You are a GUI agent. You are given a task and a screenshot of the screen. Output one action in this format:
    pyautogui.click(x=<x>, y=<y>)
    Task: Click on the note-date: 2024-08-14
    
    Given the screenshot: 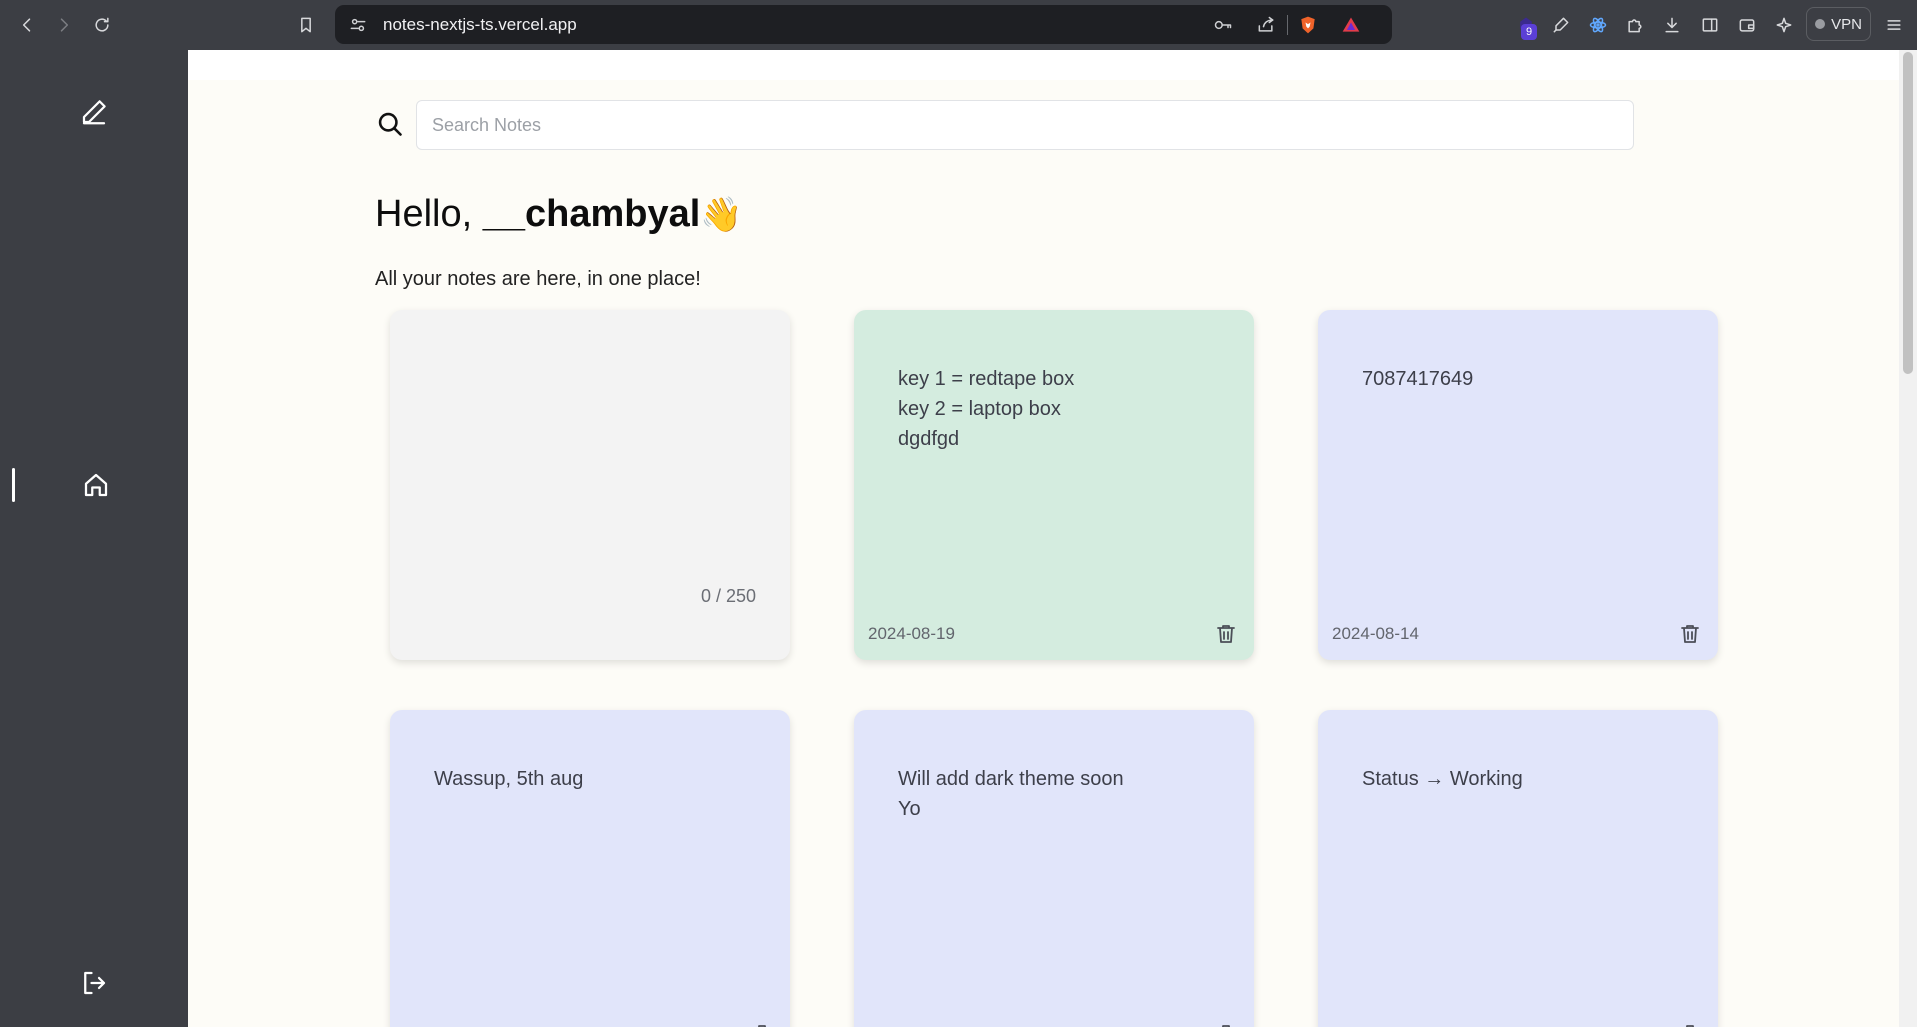 What is the action you would take?
    pyautogui.click(x=1375, y=633)
    